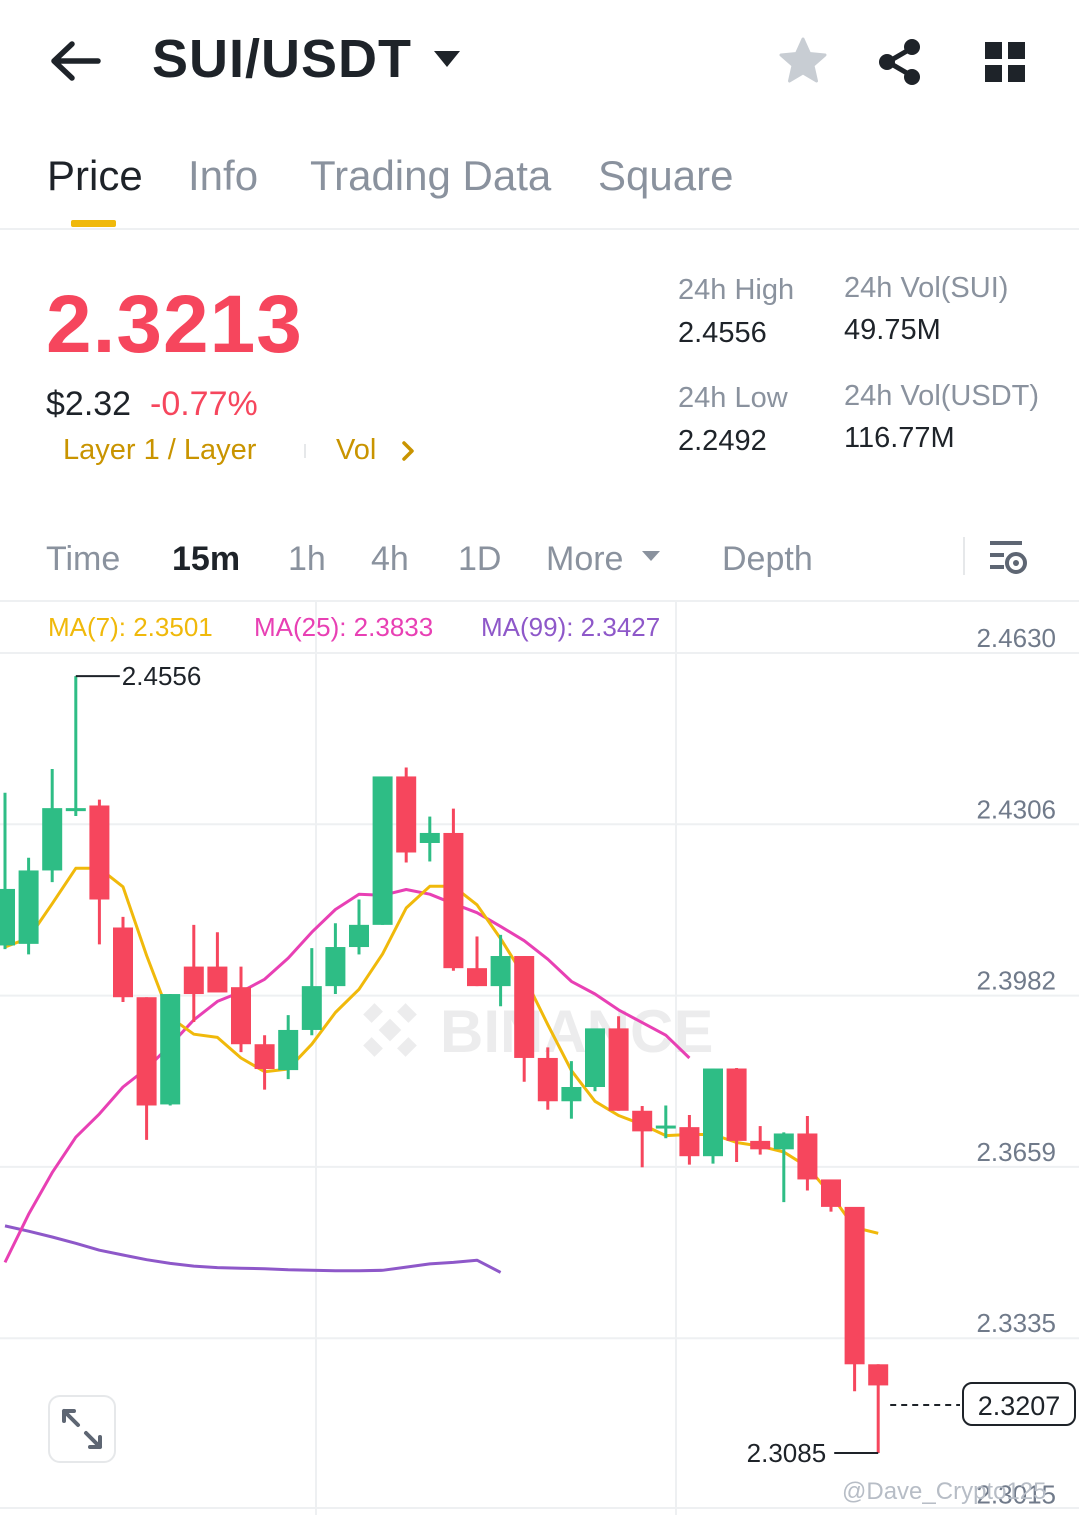  Describe the element at coordinates (130, 627) in the screenshot. I see `ma7-label: MA(7): 2.3501` at that location.